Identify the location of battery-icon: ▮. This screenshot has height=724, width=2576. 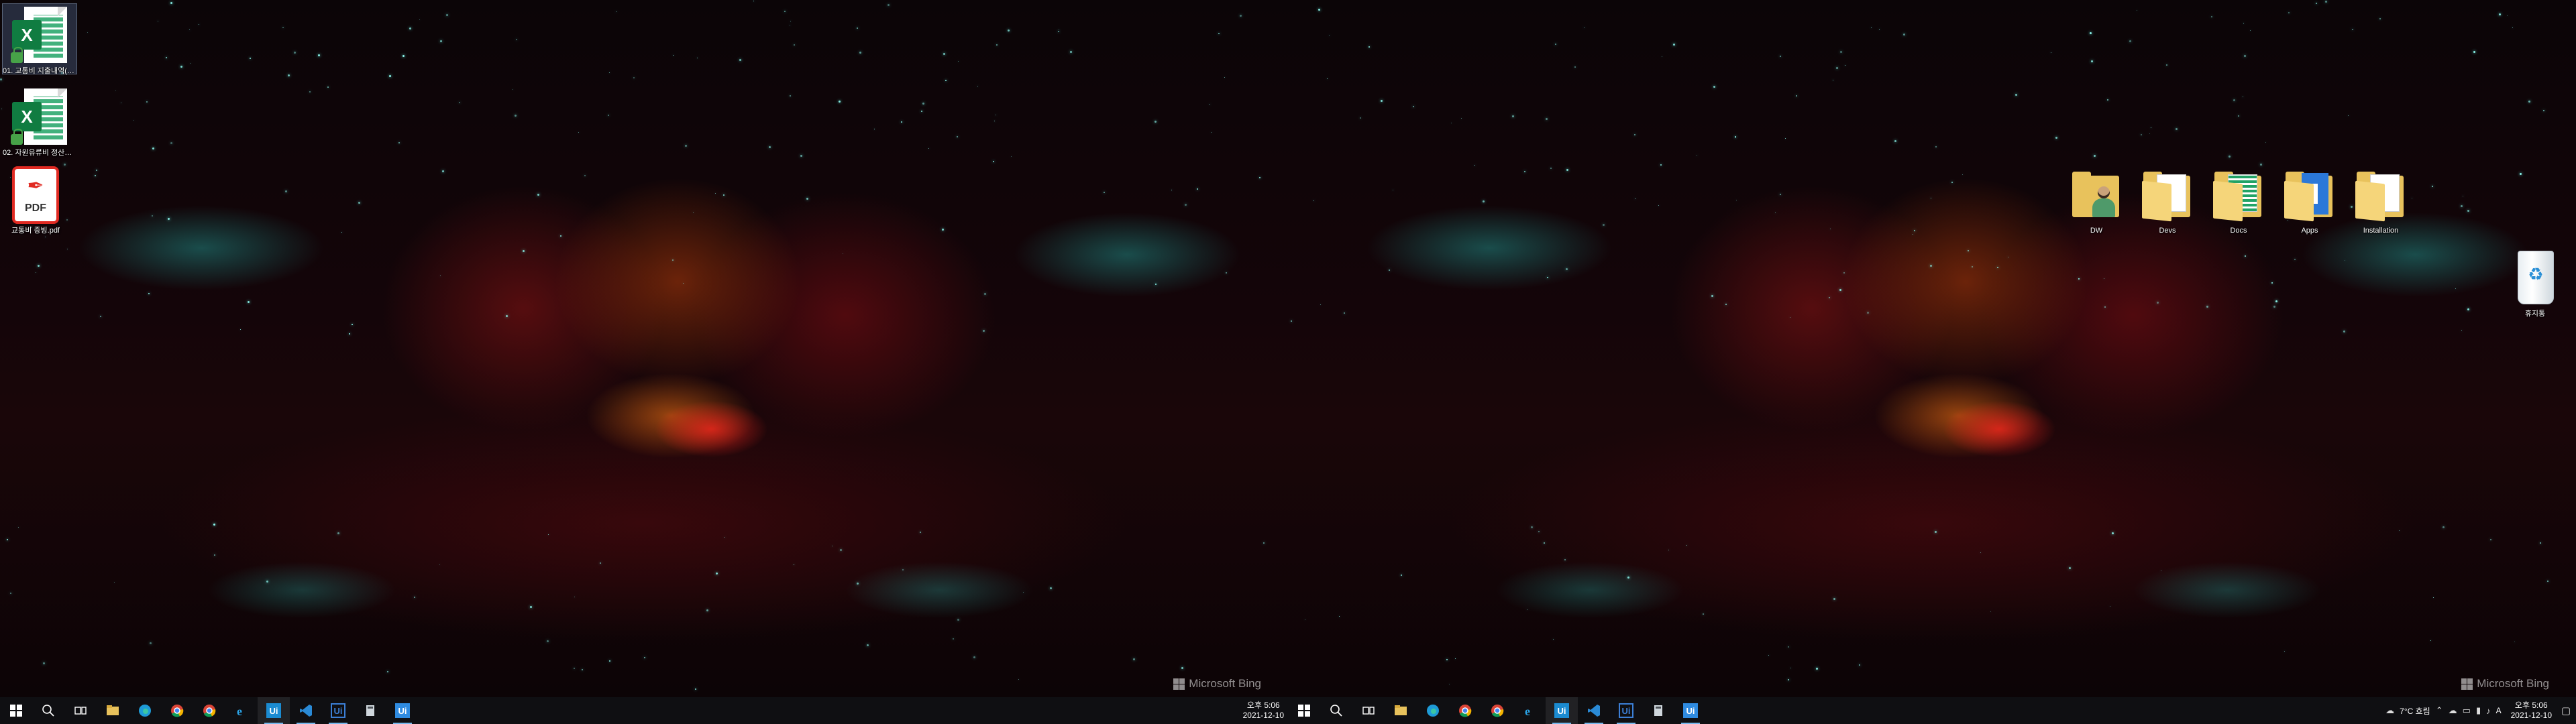
(2478, 710).